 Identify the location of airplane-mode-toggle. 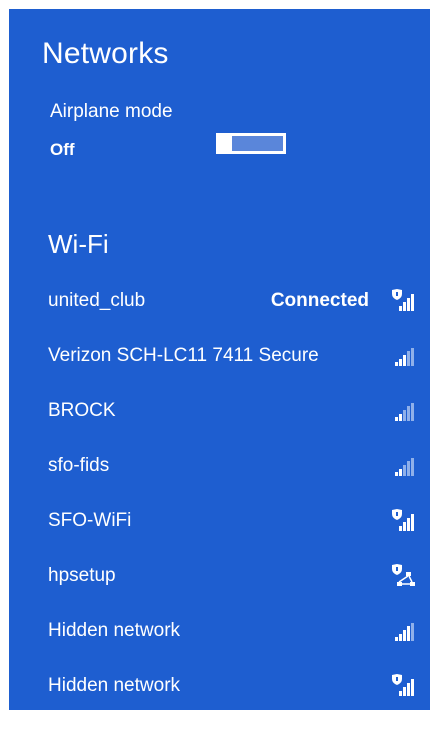
(251, 143).